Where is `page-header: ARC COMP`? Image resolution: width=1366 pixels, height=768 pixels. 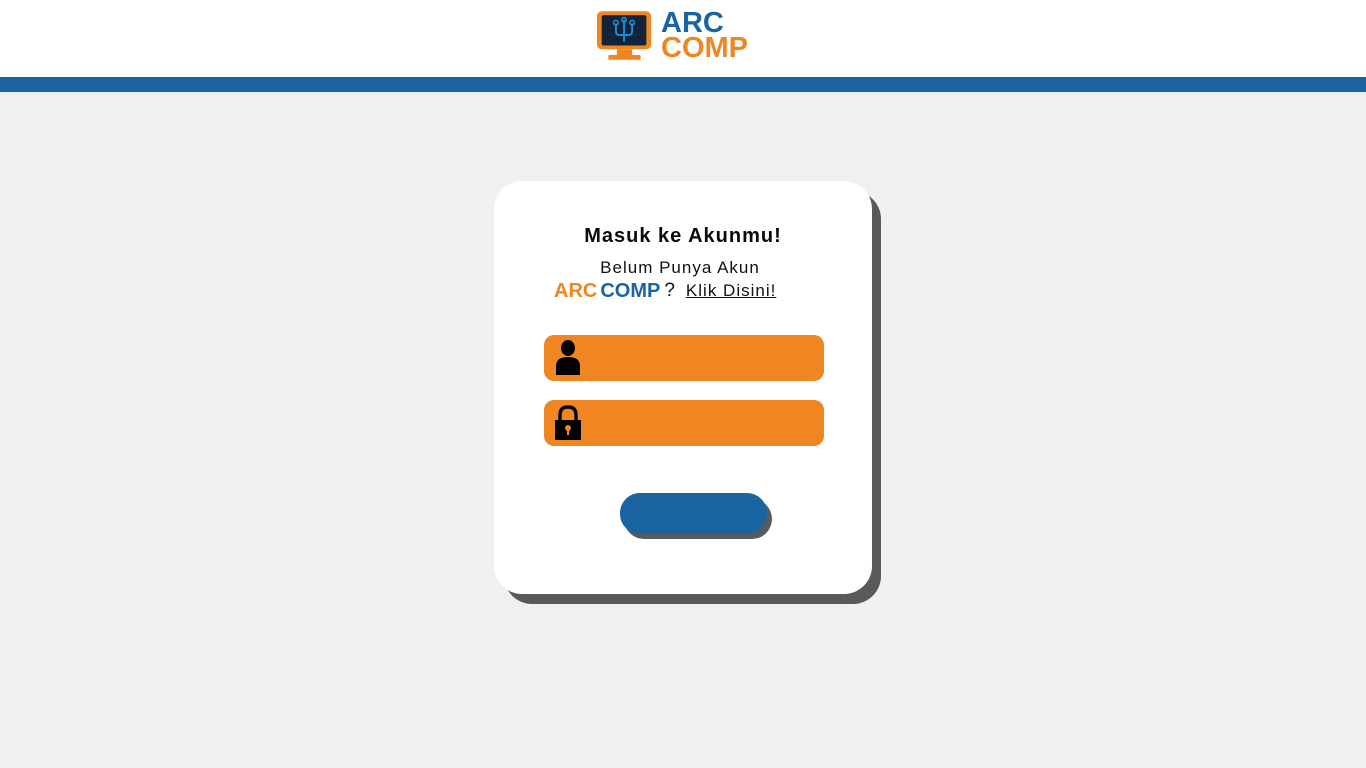 page-header: ARC COMP is located at coordinates (683, 38).